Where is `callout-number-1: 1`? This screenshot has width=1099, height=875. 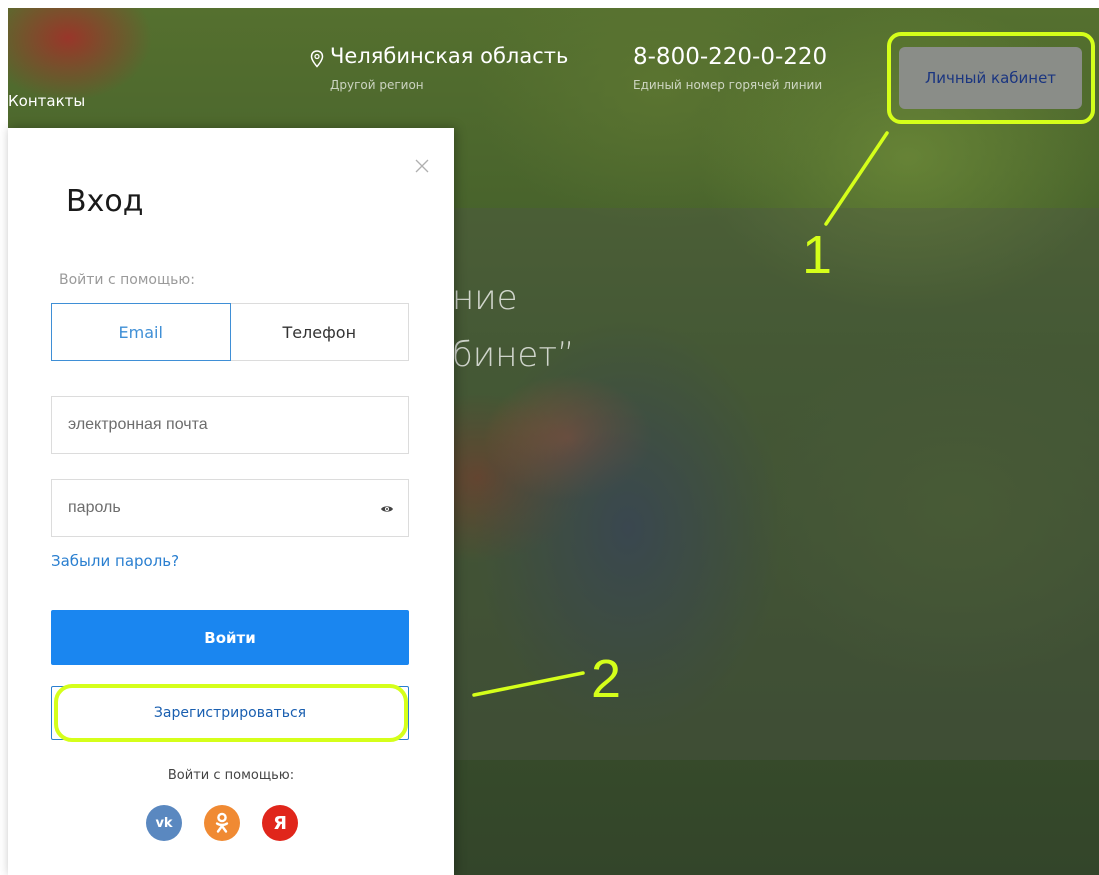 callout-number-1: 1 is located at coordinates (817, 255).